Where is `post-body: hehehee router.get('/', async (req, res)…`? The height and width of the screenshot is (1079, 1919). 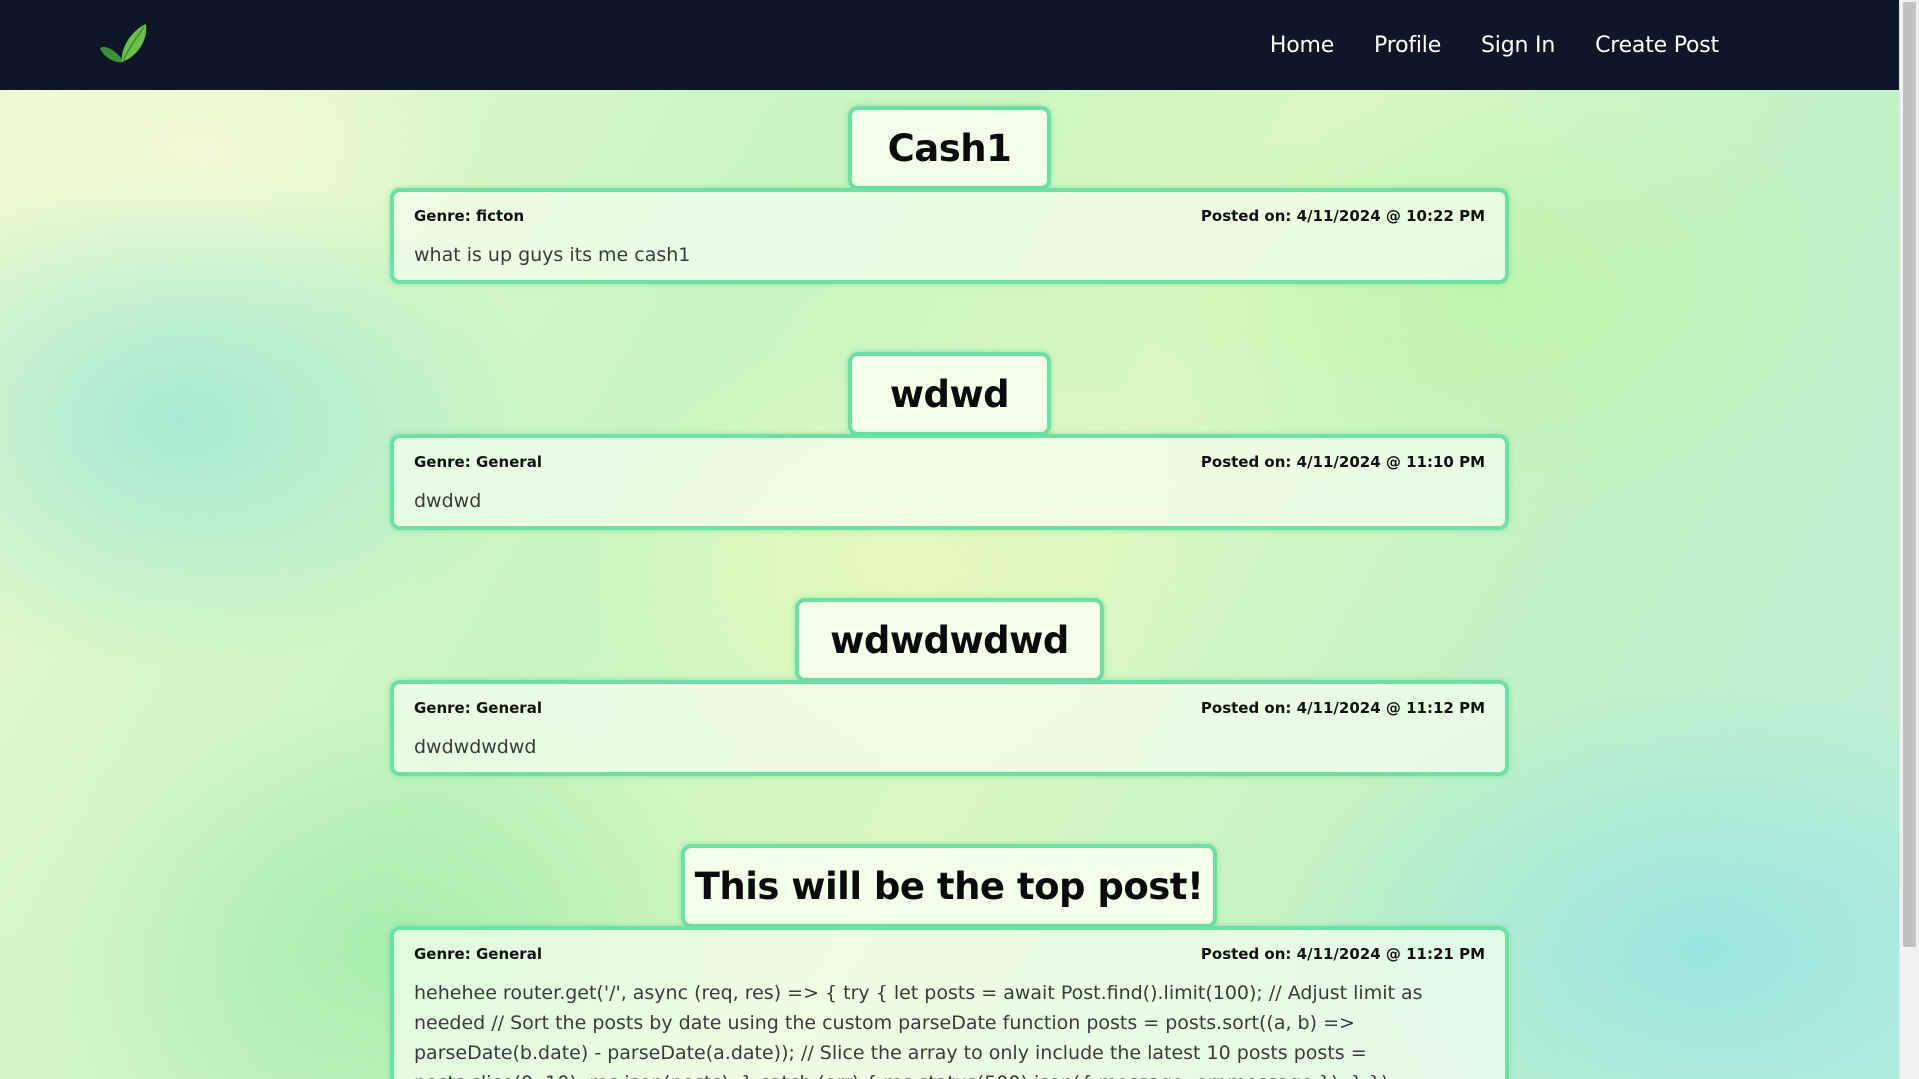 post-body: hehehee router.get('/', async (req, res)… is located at coordinates (918, 1030).